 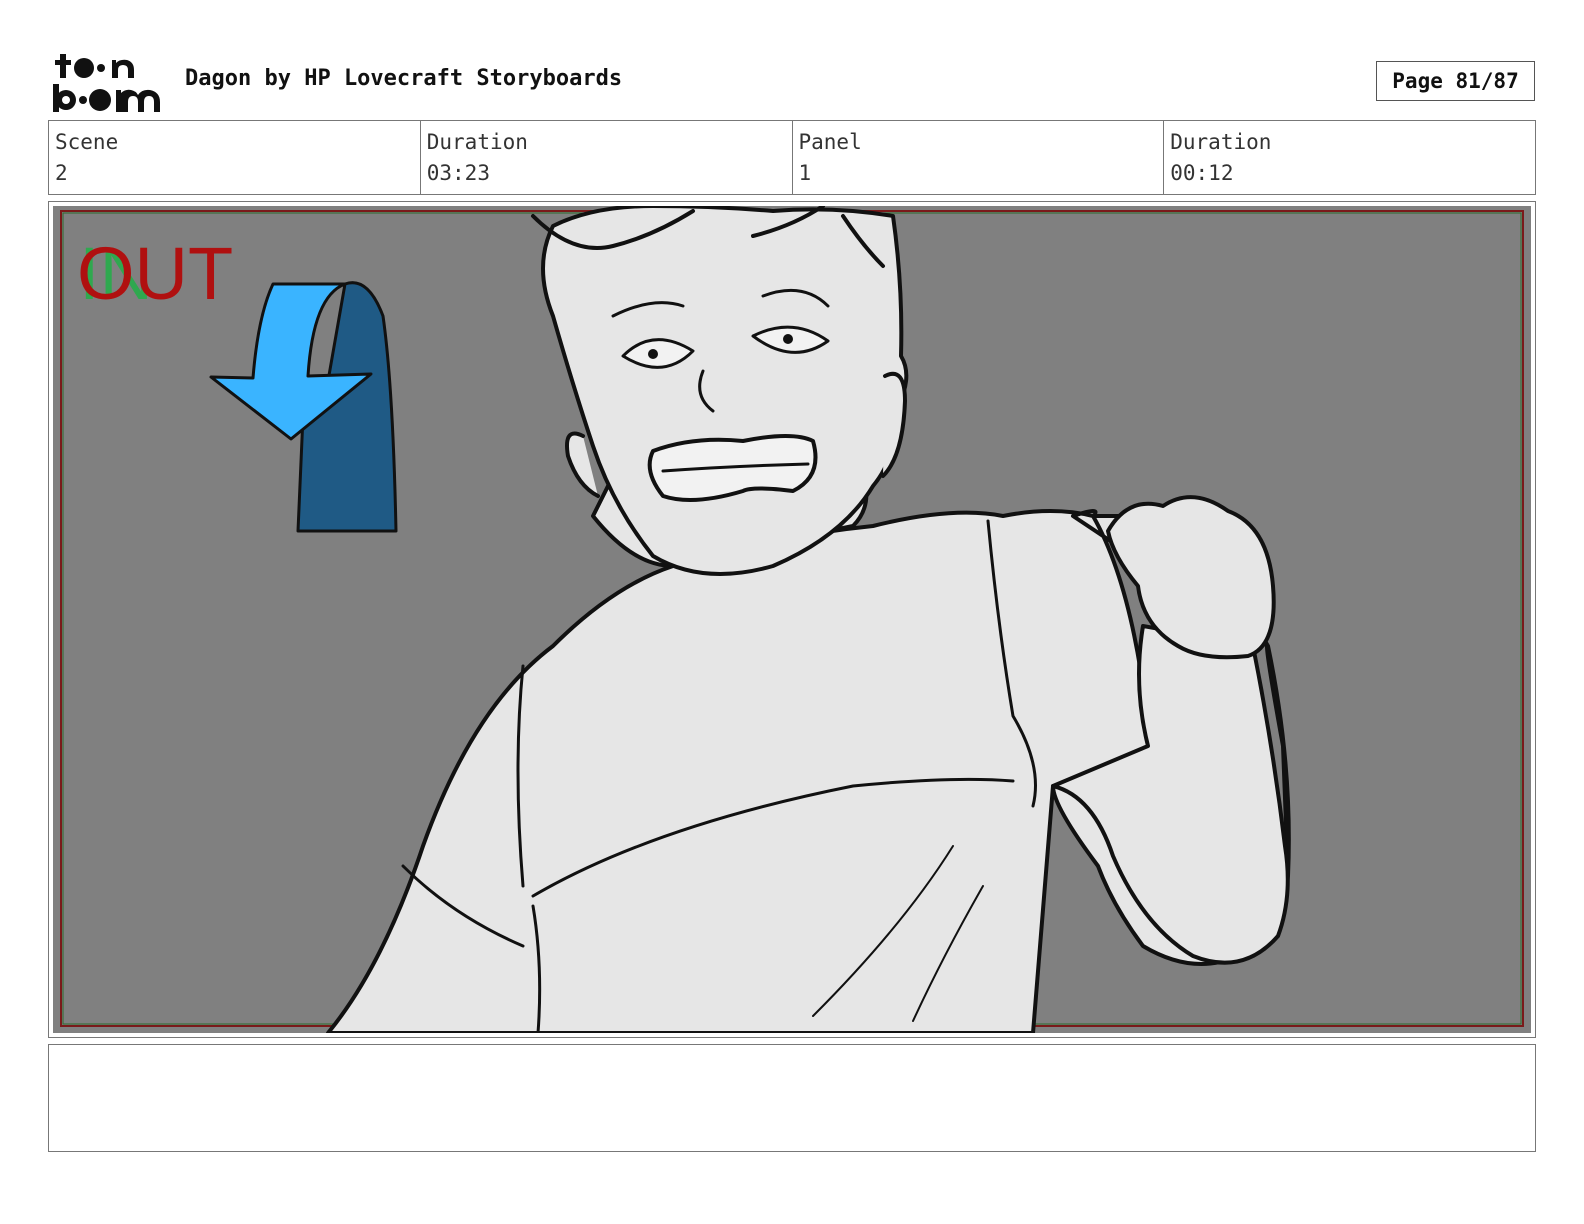 I want to click on right-pupil, so click(x=788, y=339).